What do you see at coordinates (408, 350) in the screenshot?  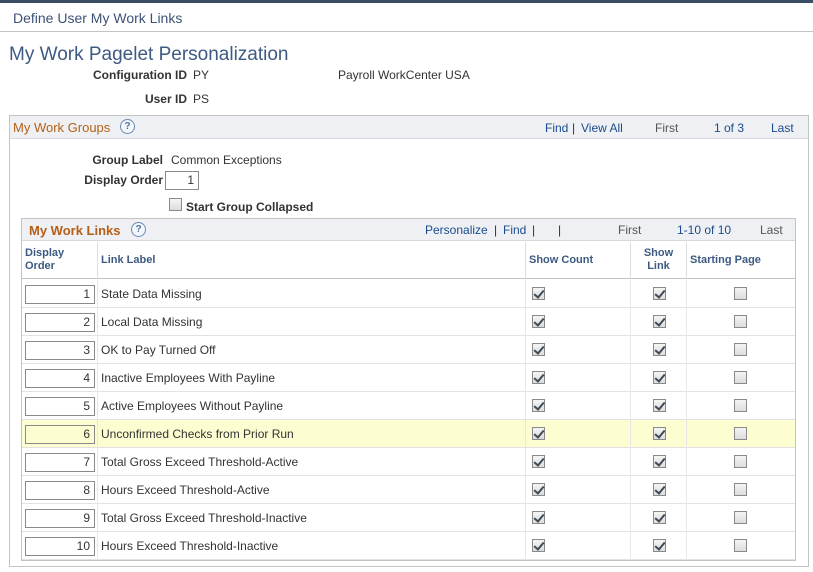 I see `table-row: 3 OK to Pay Turned Off` at bounding box center [408, 350].